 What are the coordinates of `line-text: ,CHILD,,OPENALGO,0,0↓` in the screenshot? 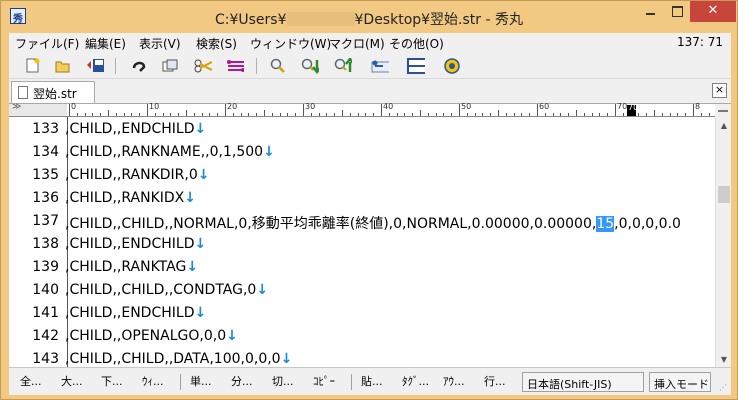 It's located at (151, 336).